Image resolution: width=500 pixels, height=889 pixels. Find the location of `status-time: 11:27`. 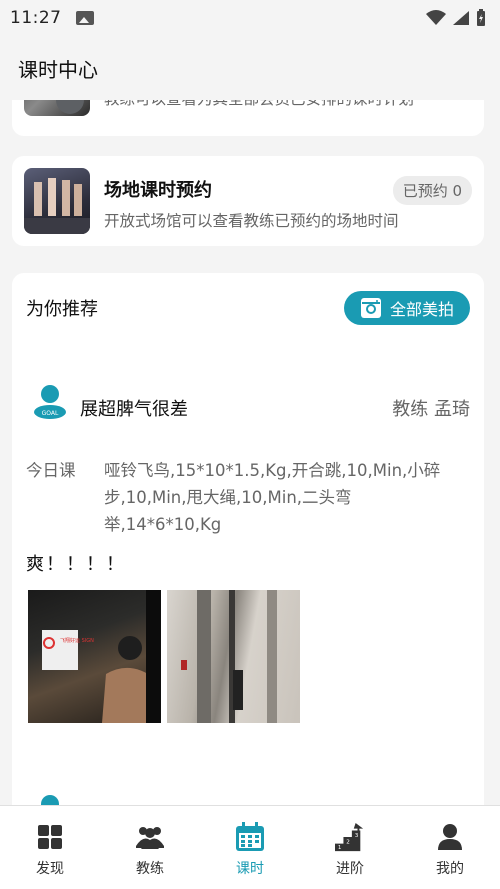

status-time: 11:27 is located at coordinates (36, 18).